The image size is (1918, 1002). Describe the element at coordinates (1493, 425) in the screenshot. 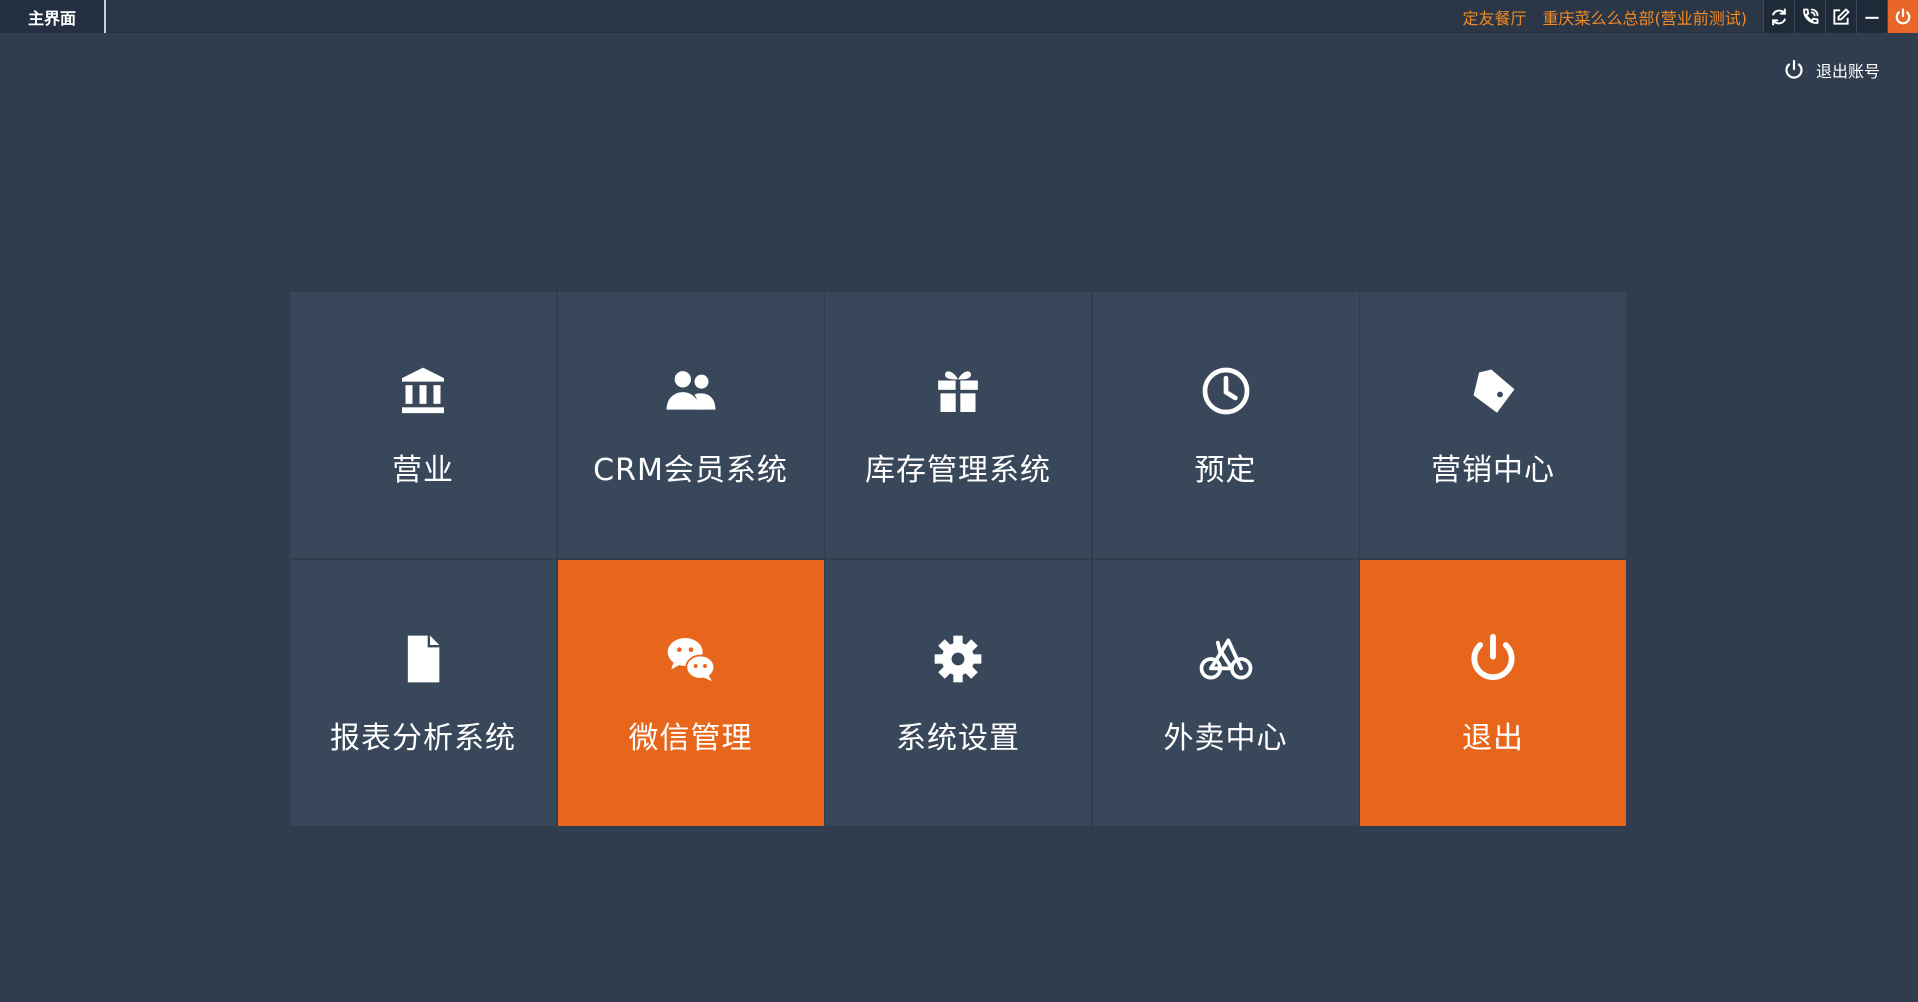

I see `tile-marketing: 营销中心` at that location.